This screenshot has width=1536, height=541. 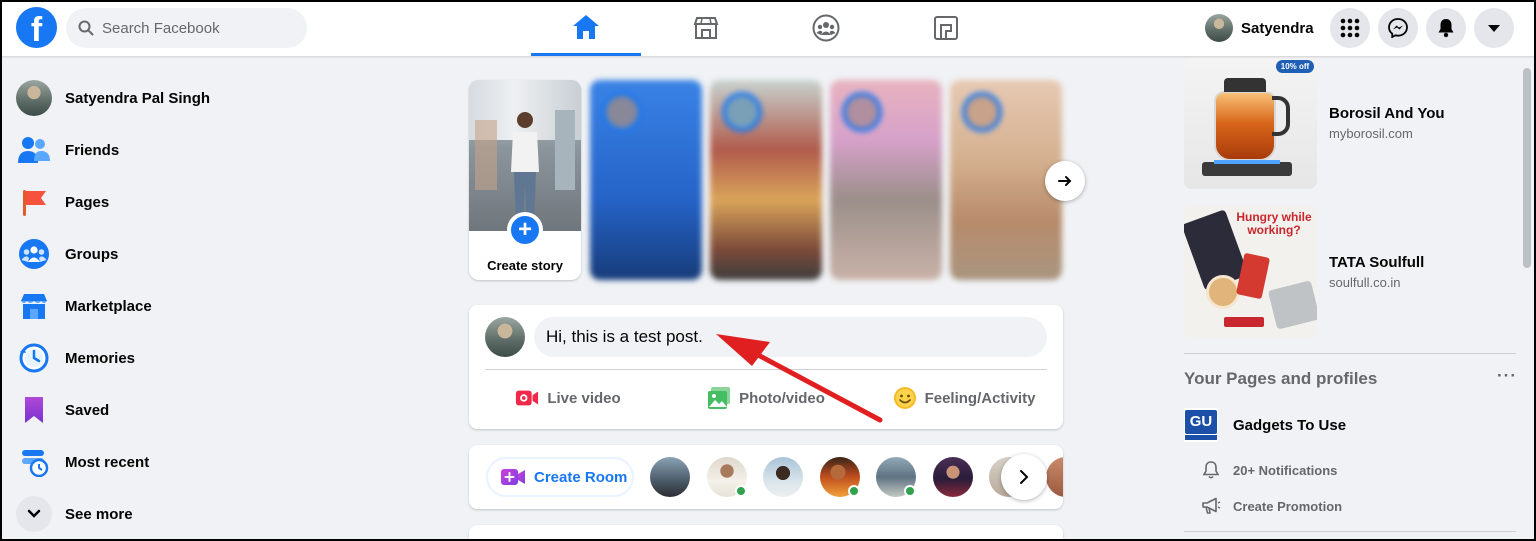 I want to click on account-button, so click(x=1494, y=28).